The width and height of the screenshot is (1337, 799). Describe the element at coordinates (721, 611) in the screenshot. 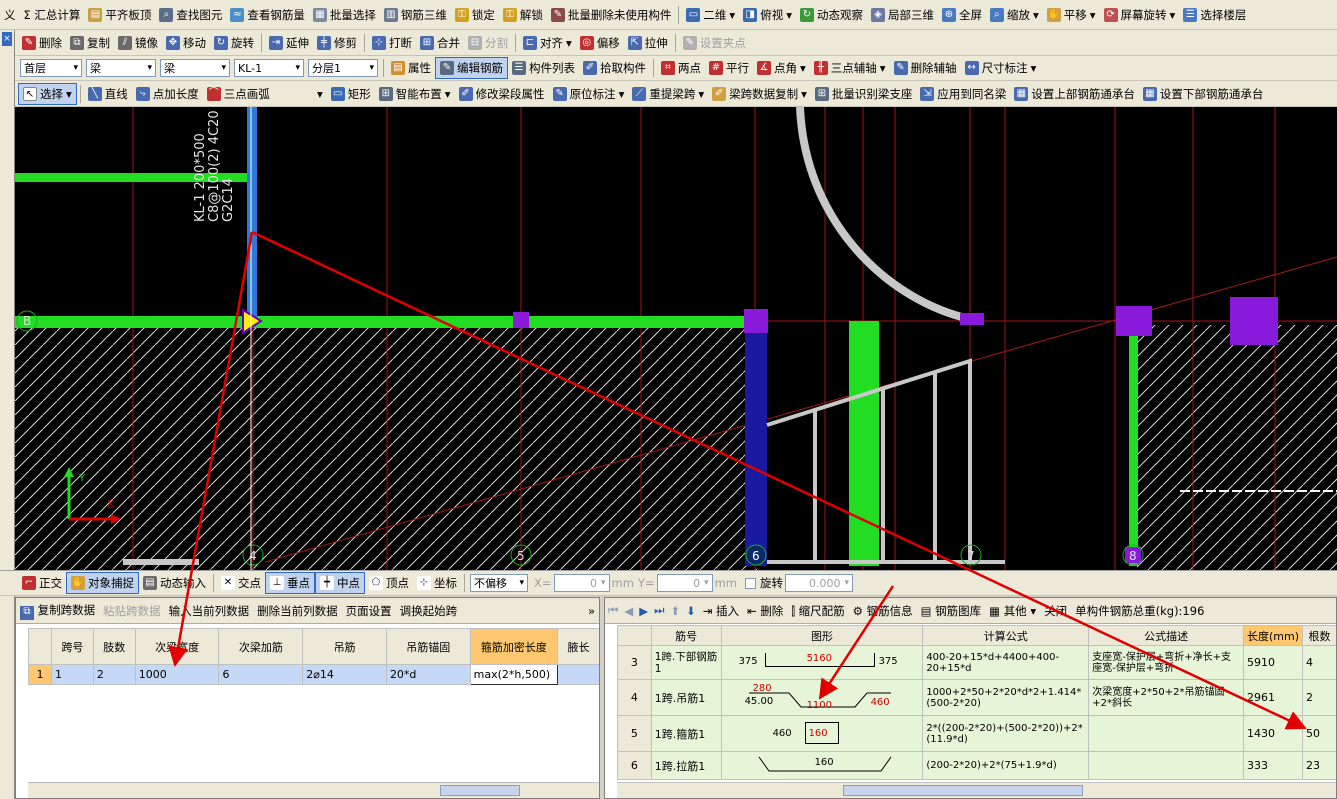

I see `insert-button: ⇥ 插入` at that location.